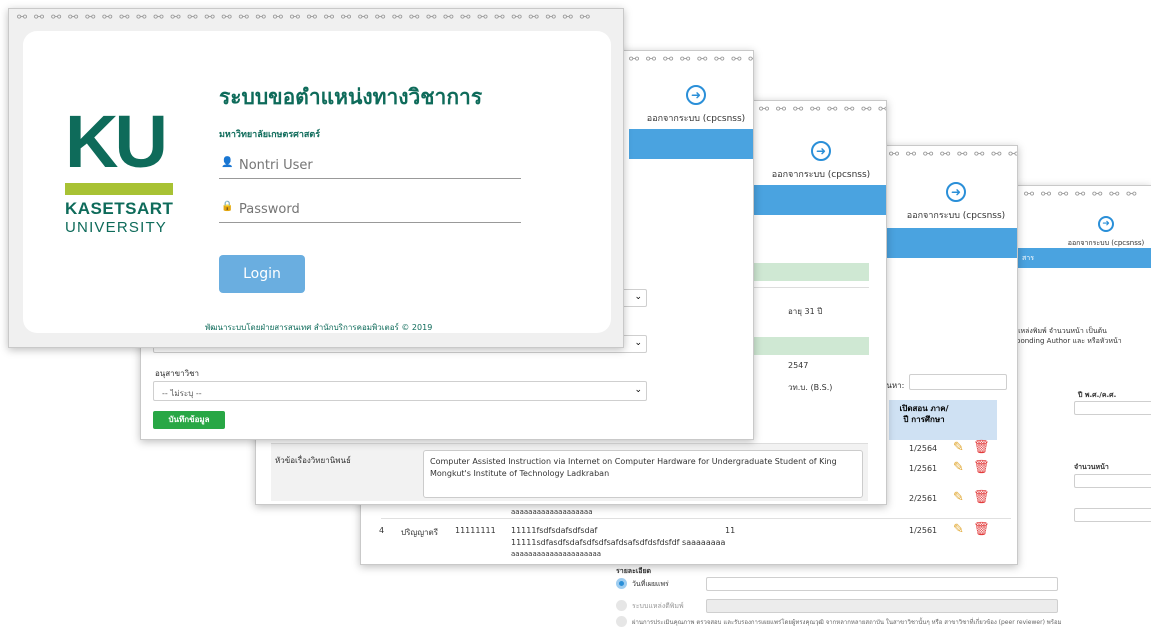  What do you see at coordinates (924, 414) in the screenshot?
I see `semester-header-label: เปิดสอน ภาค/ปี การศึกษา` at bounding box center [924, 414].